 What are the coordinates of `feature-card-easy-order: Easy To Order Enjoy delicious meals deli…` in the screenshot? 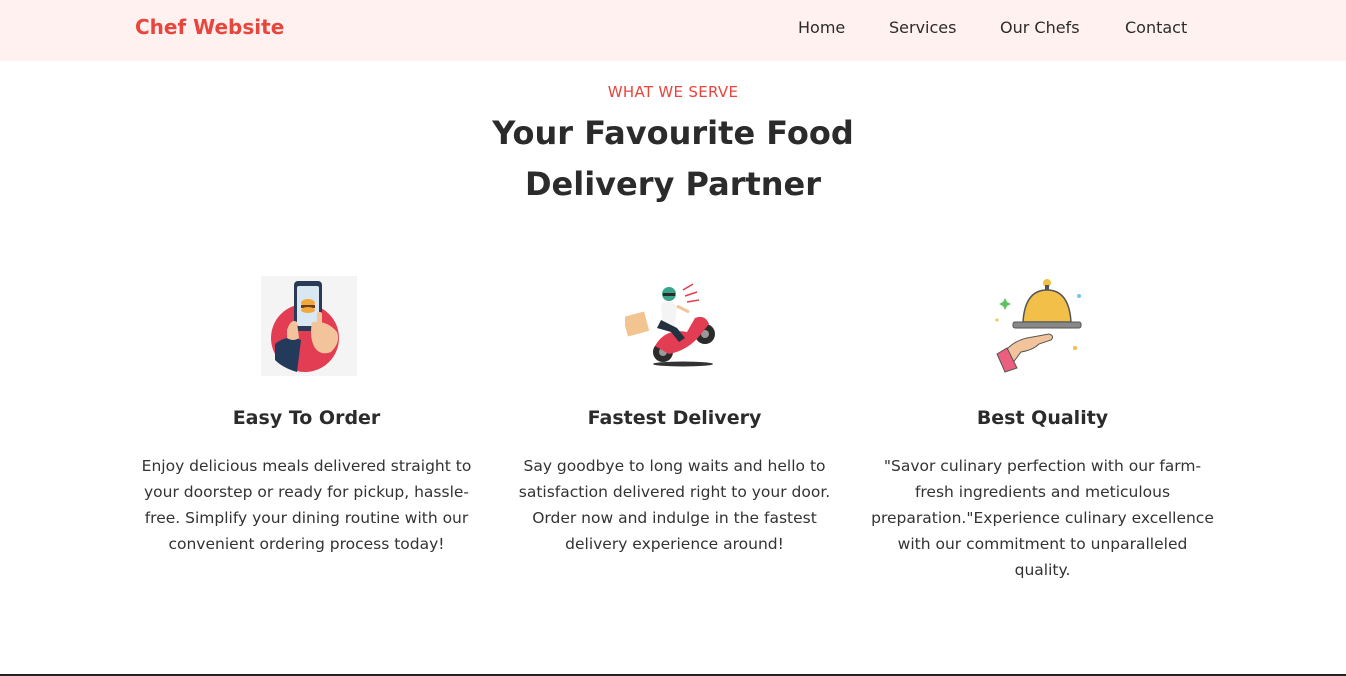 It's located at (306, 414).